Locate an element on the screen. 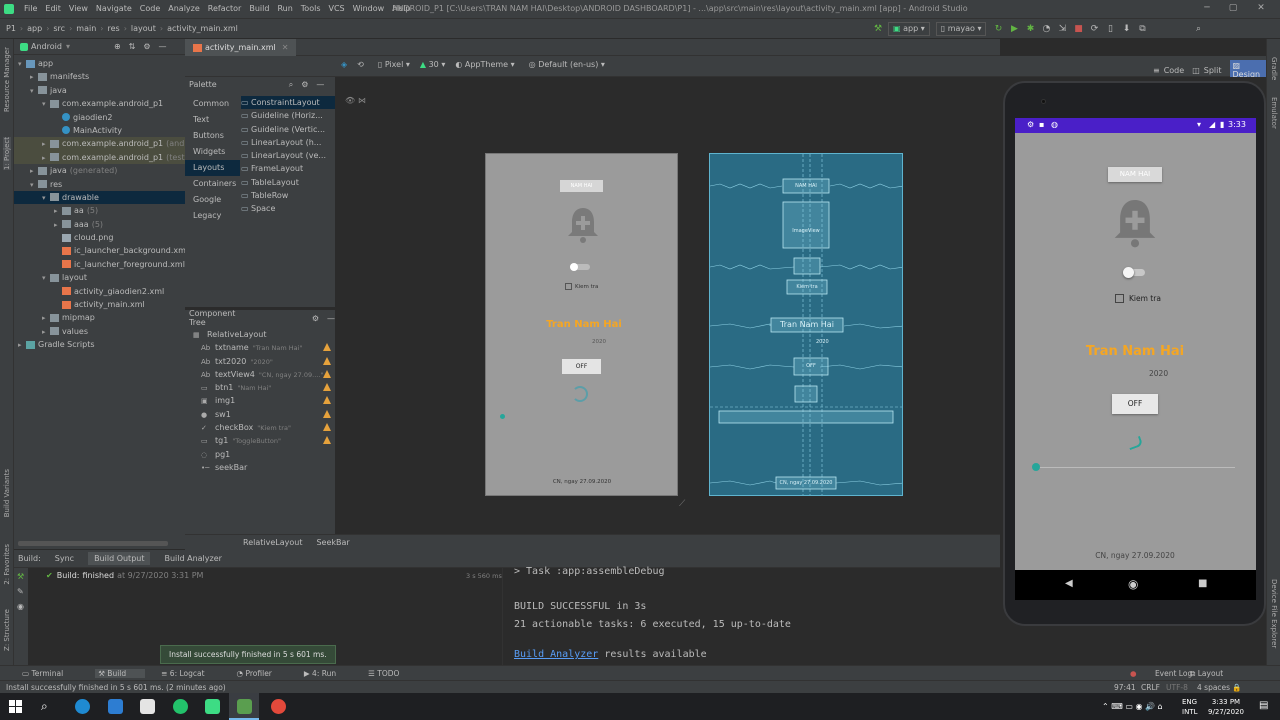  breadcrumb-item: src is located at coordinates (59, 28).